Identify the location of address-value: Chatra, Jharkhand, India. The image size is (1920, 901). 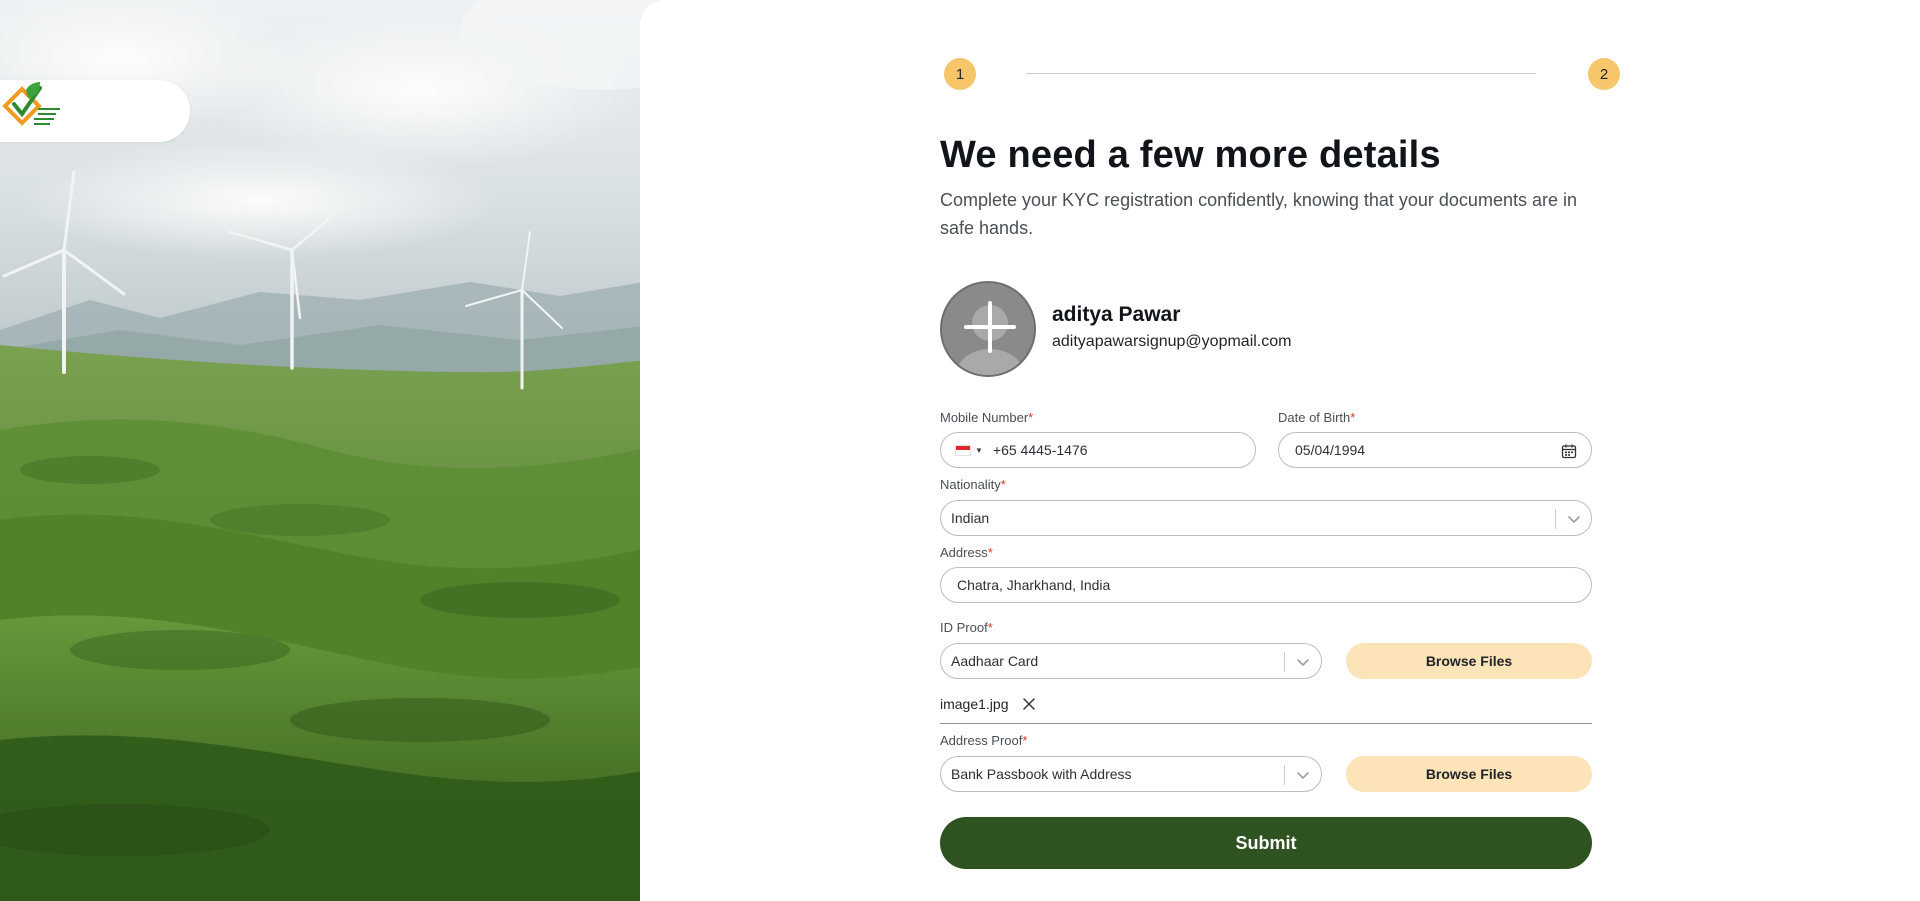
(1025, 585).